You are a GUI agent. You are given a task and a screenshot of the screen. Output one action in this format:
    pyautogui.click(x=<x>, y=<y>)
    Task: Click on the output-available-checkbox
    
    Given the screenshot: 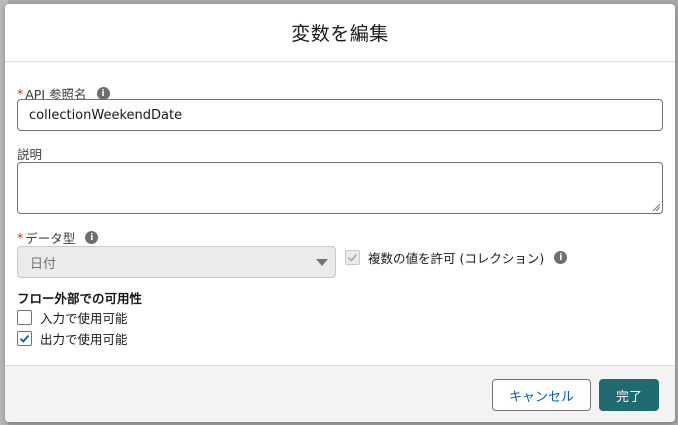 What is the action you would take?
    pyautogui.click(x=24, y=338)
    